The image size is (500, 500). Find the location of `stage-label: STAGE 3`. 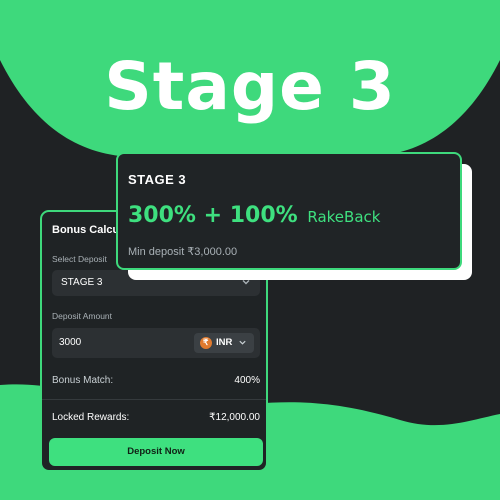

stage-label: STAGE 3 is located at coordinates (157, 179).